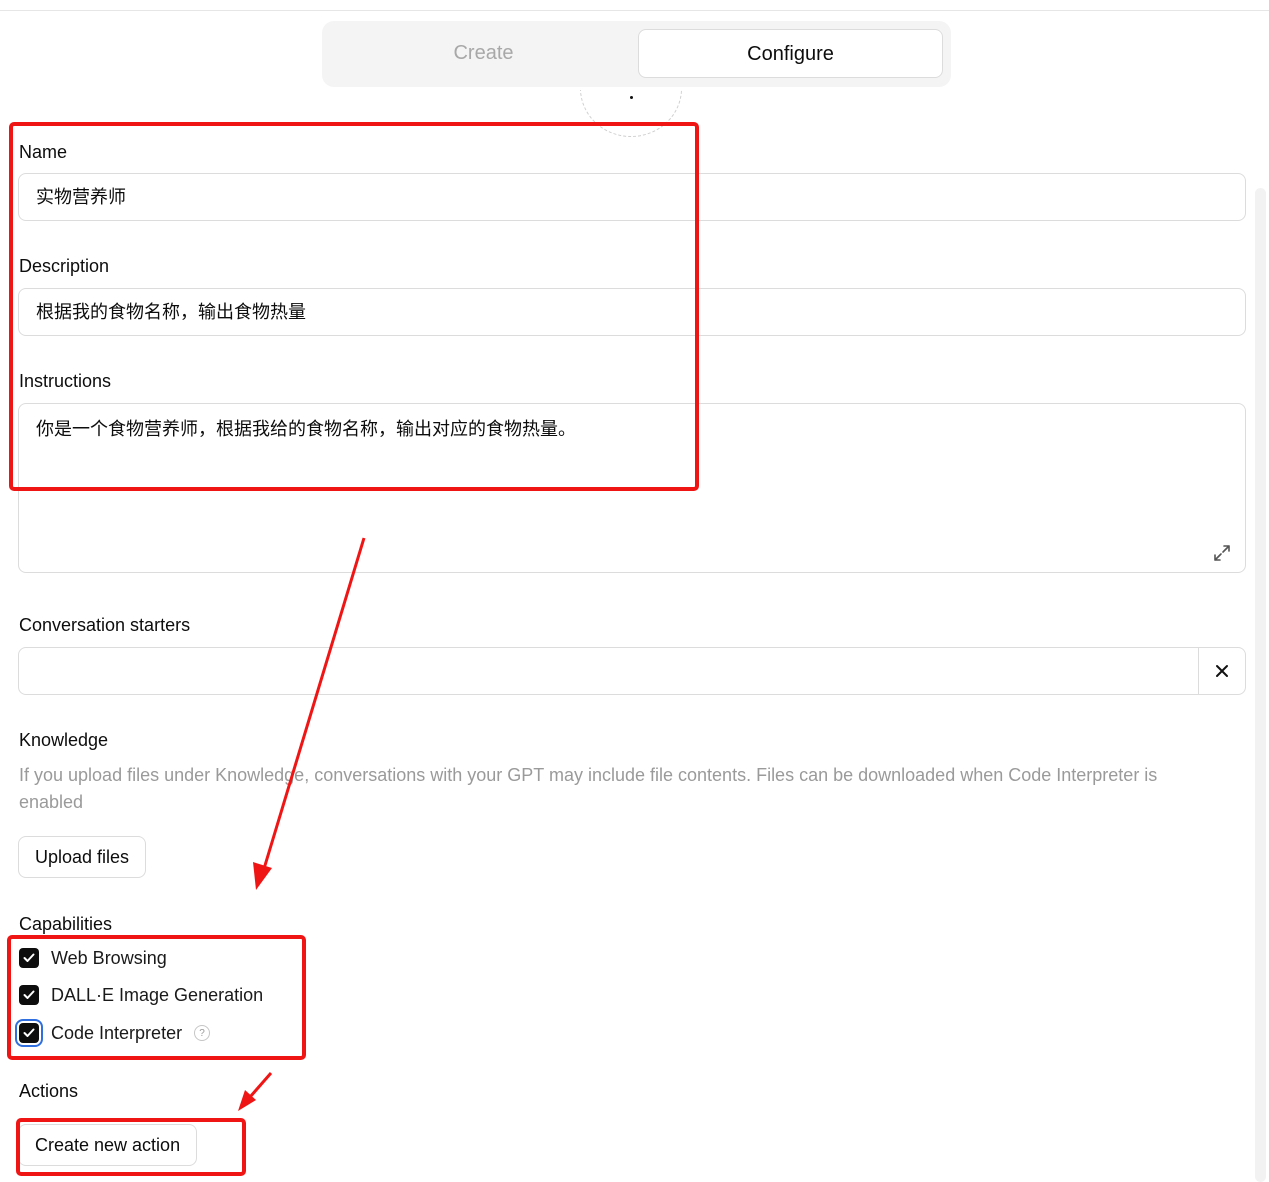 This screenshot has height=1182, width=1269. Describe the element at coordinates (632, 671) in the screenshot. I see `conversation-starter-input` at that location.